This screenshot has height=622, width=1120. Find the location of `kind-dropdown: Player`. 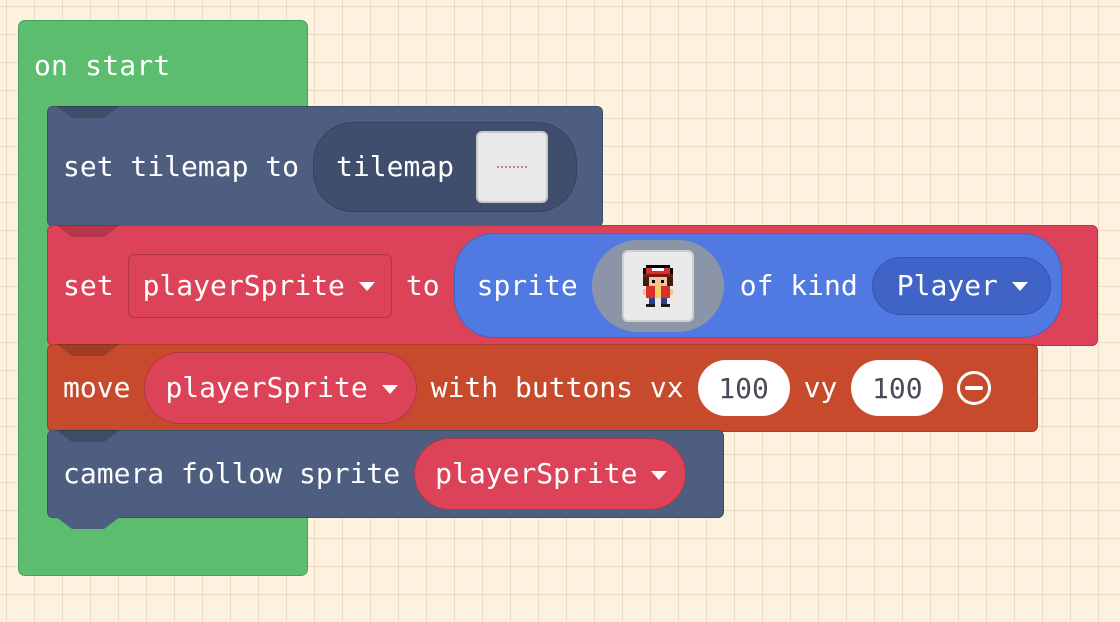

kind-dropdown: Player is located at coordinates (961, 285).